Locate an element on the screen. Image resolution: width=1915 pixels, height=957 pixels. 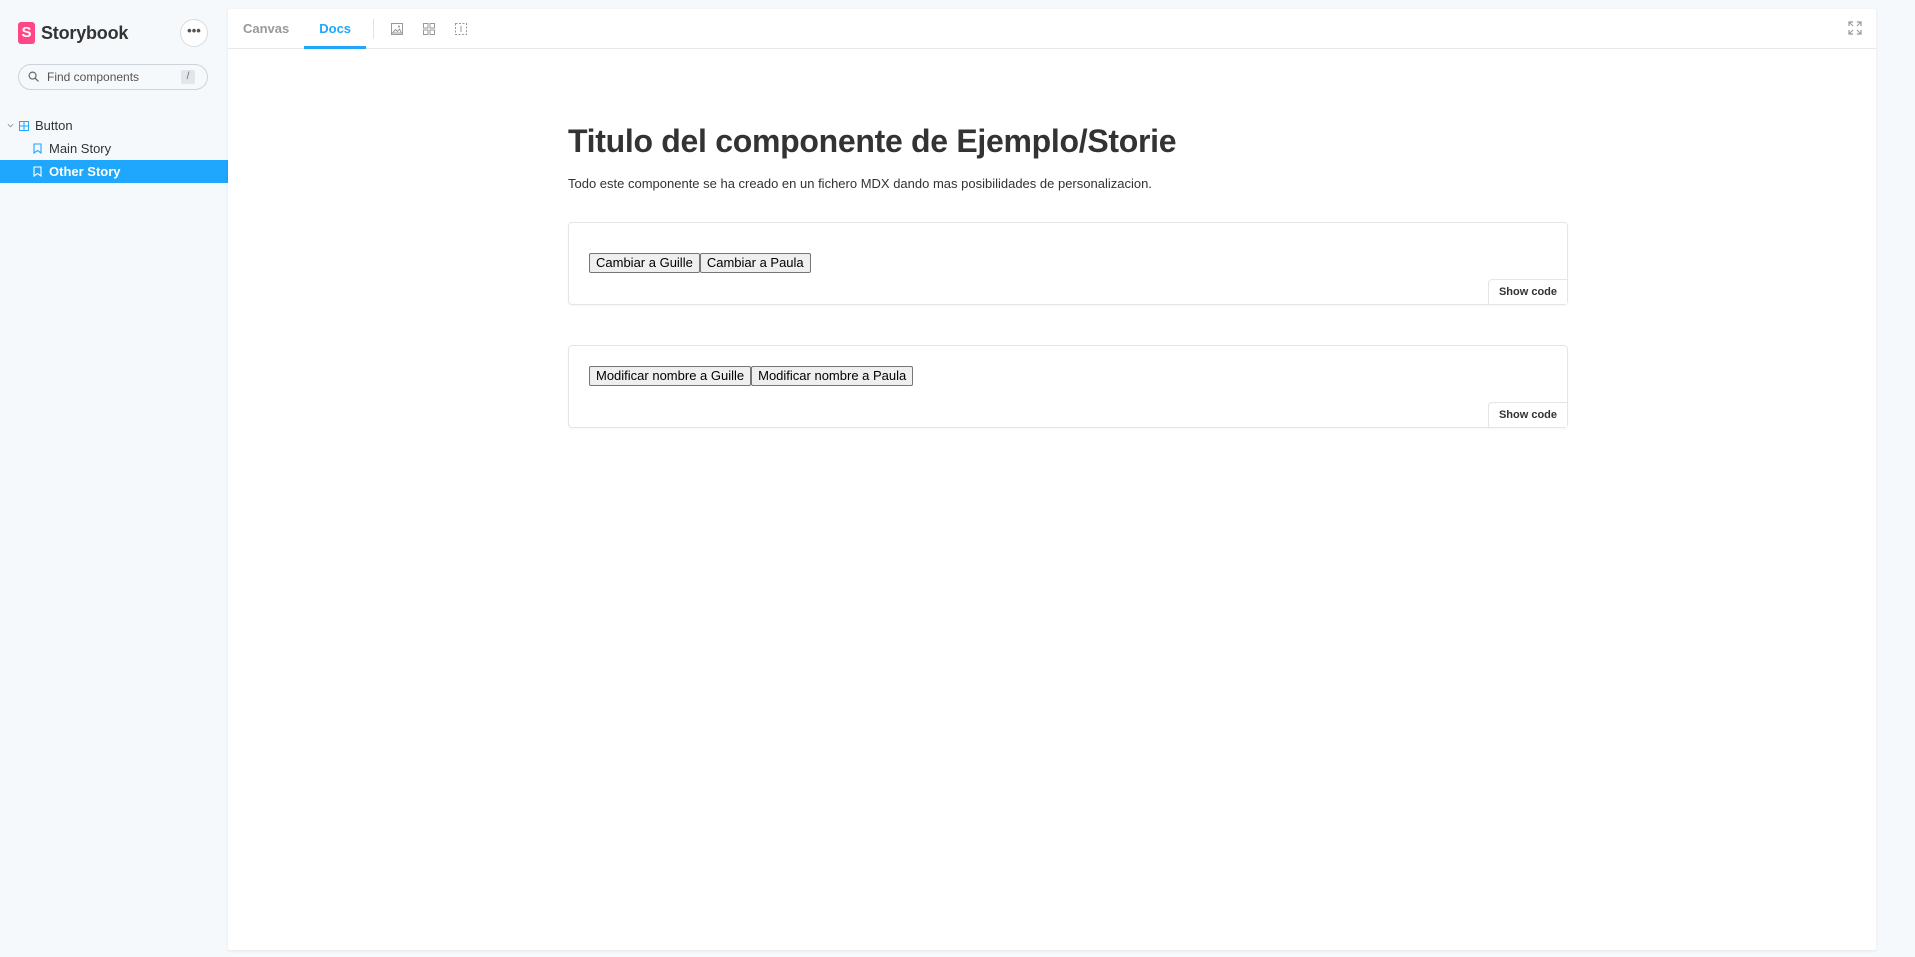
outline-icon is located at coordinates (461, 28).